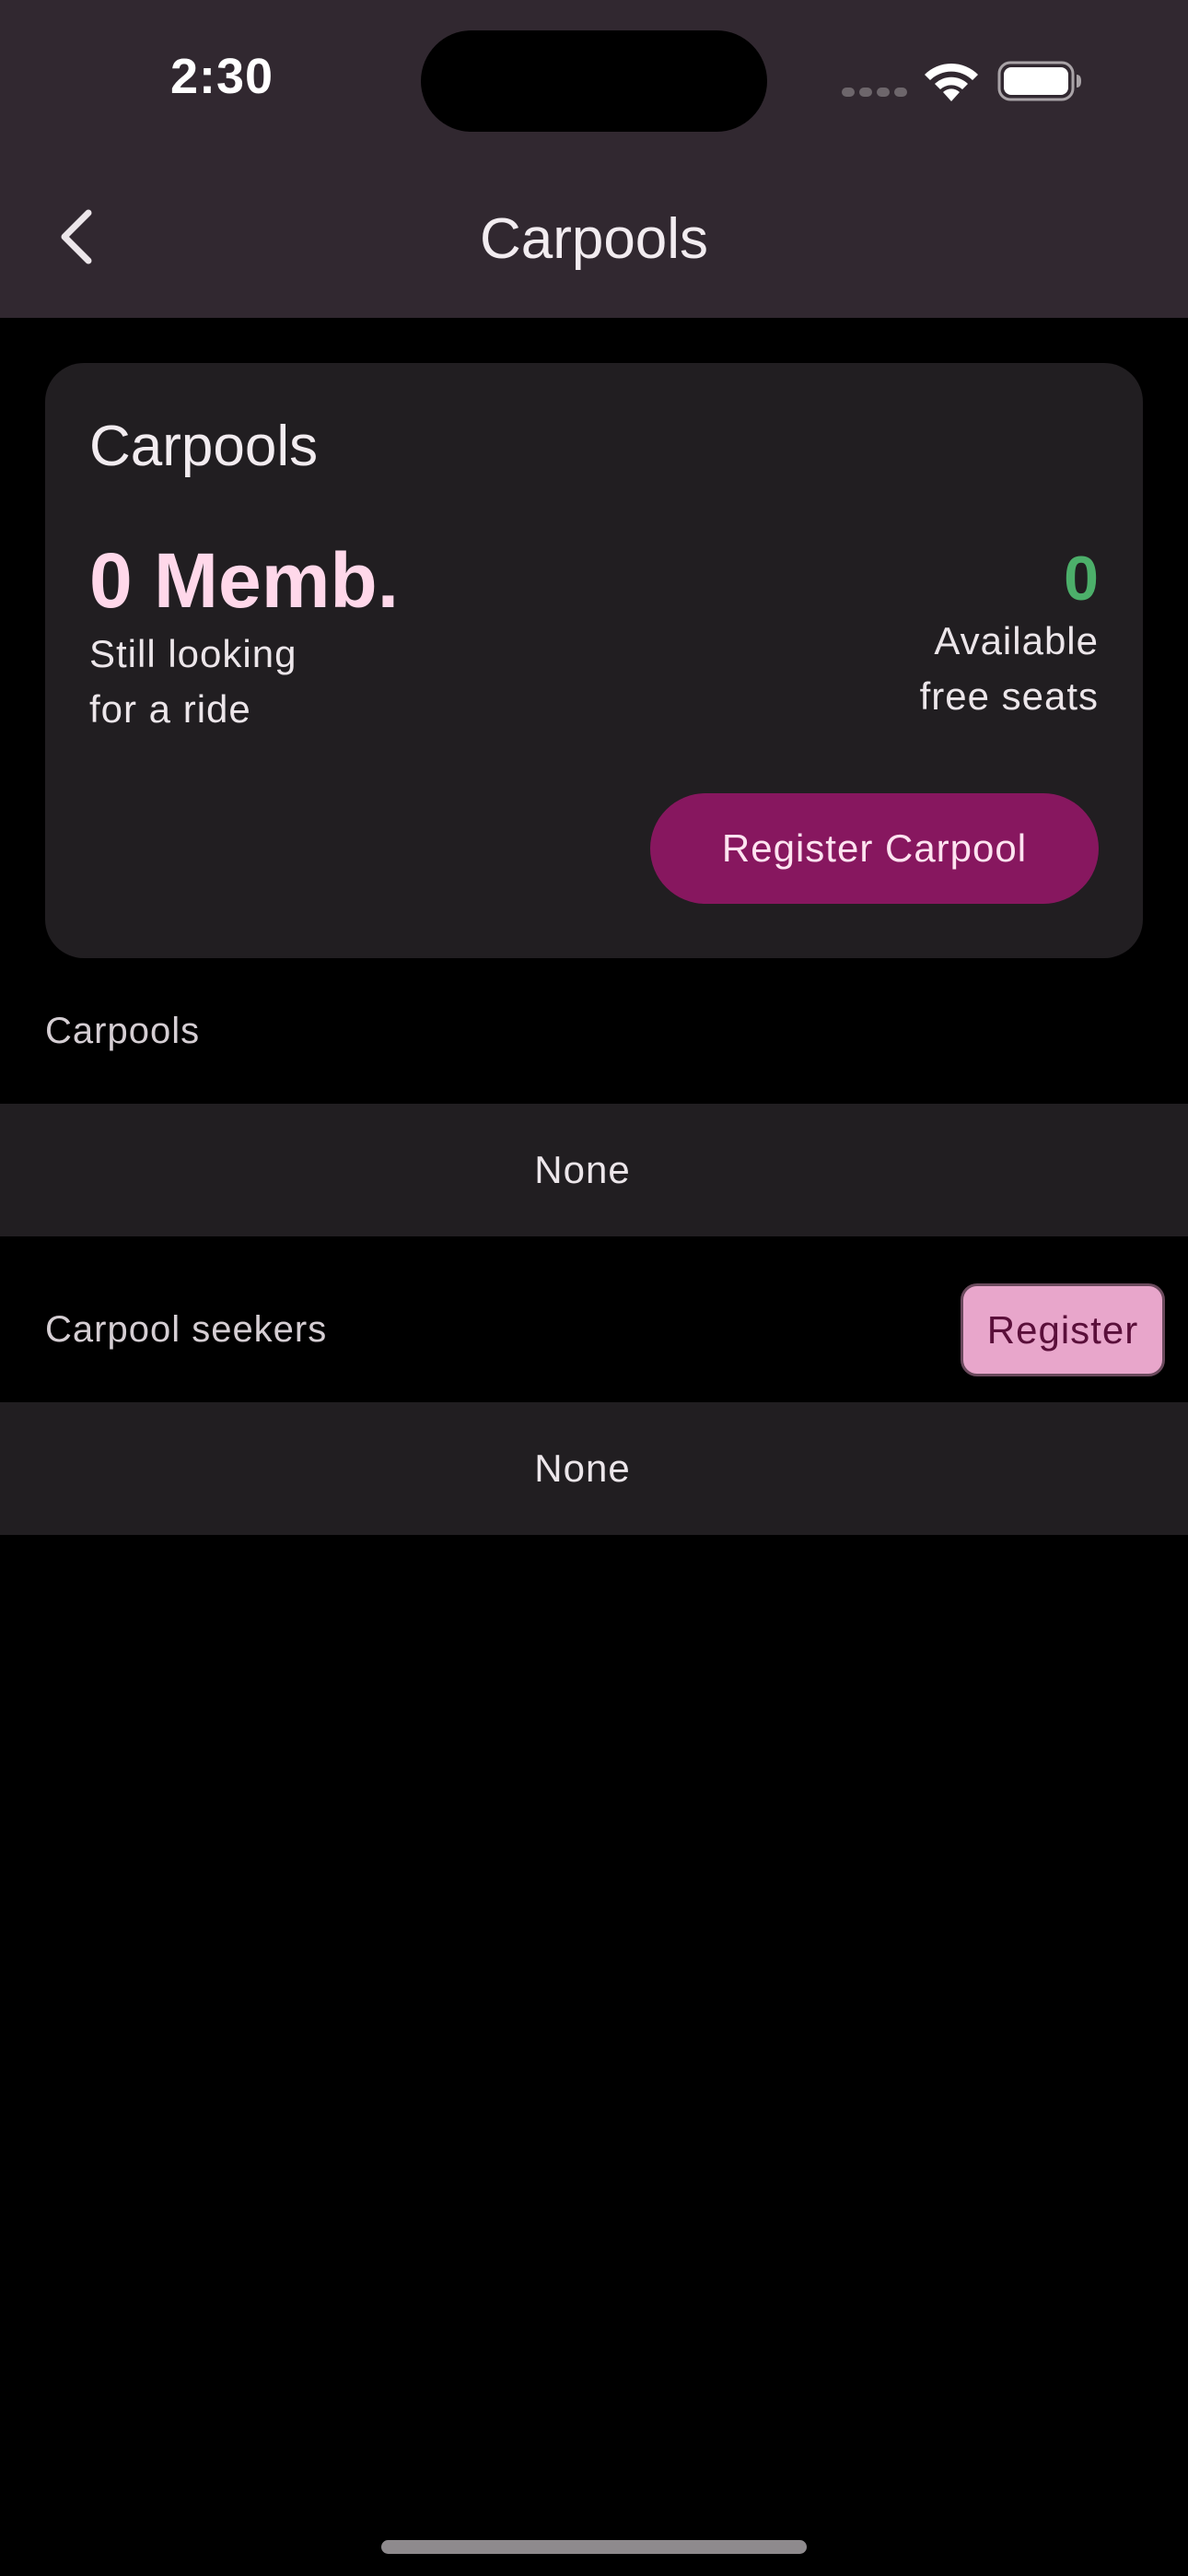 This screenshot has height=2576, width=1188. I want to click on cellular-signal-icon, so click(874, 93).